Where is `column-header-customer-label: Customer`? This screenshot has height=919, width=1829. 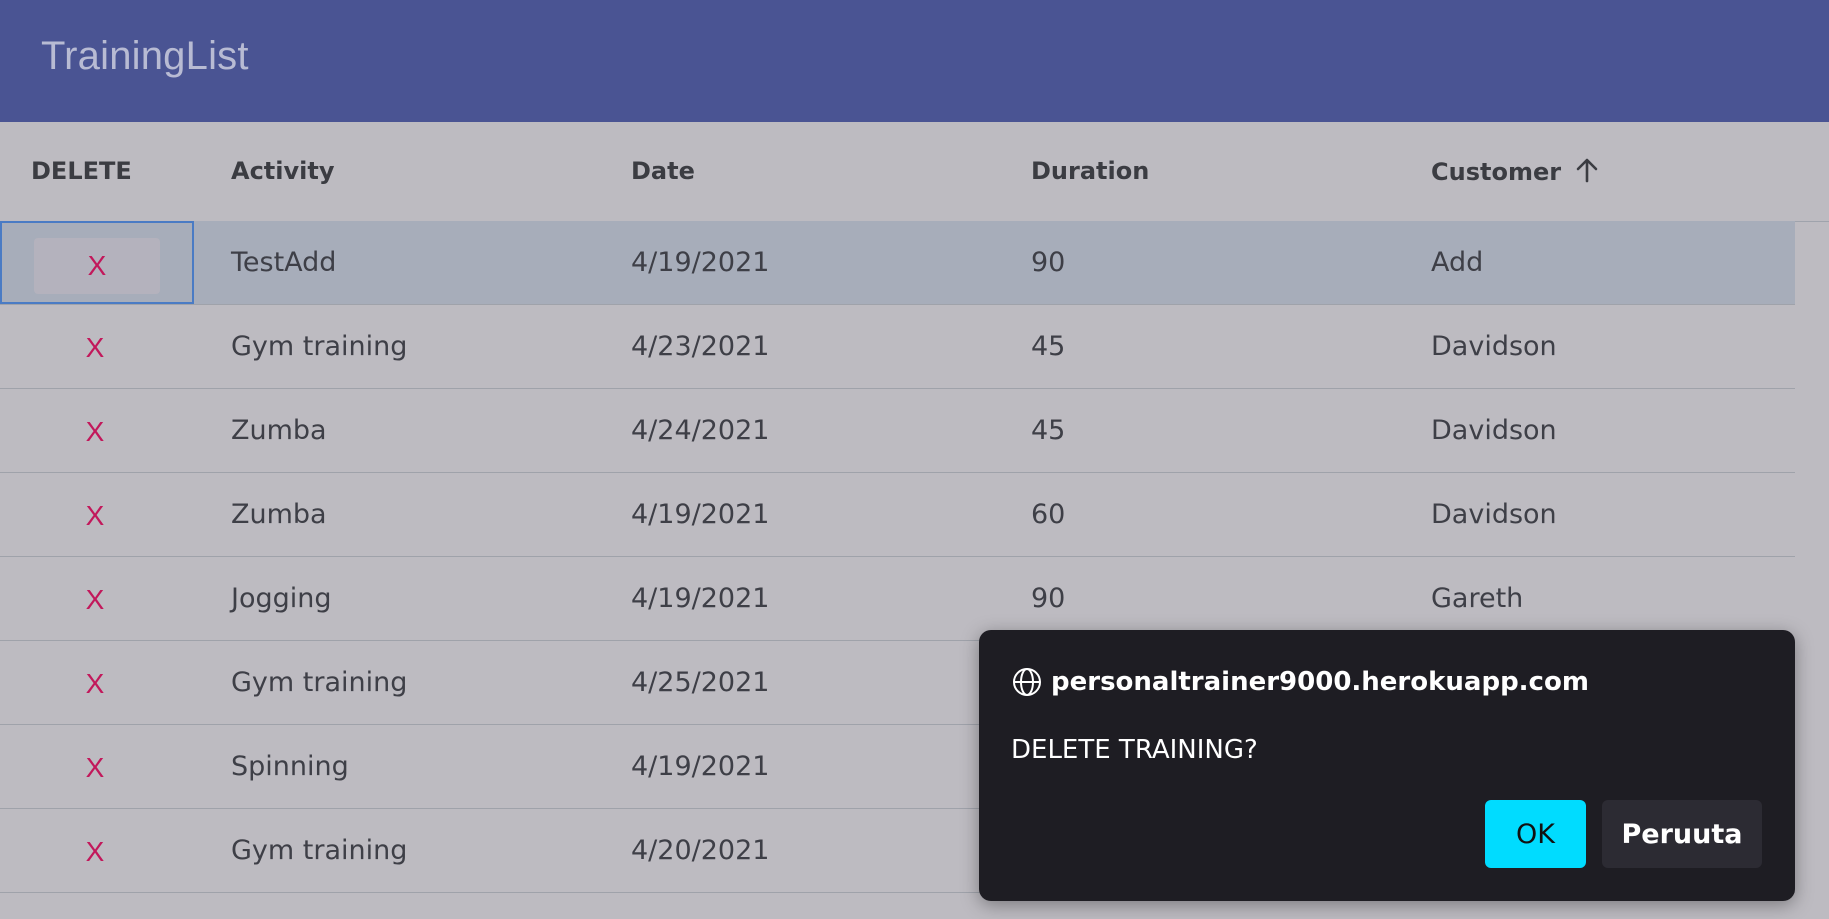
column-header-customer-label: Customer is located at coordinates (1496, 172).